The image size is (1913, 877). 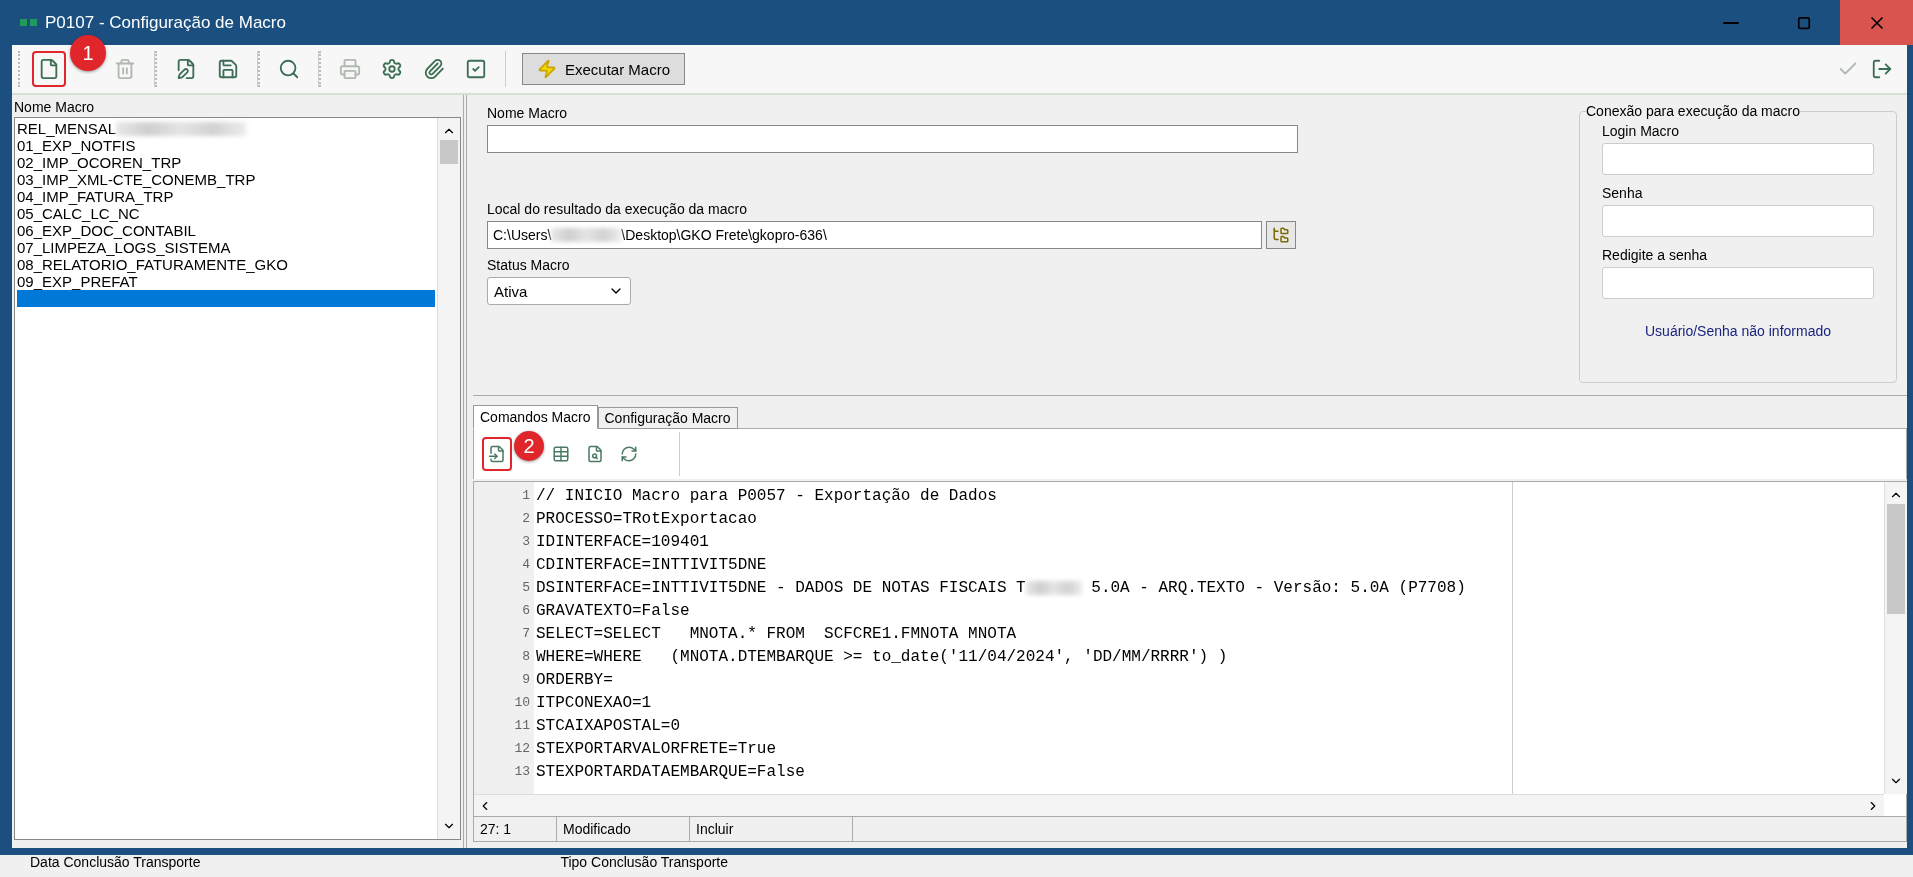 I want to click on macro-list-item: 04_IMP_FATURA_TRP, so click(x=226, y=196).